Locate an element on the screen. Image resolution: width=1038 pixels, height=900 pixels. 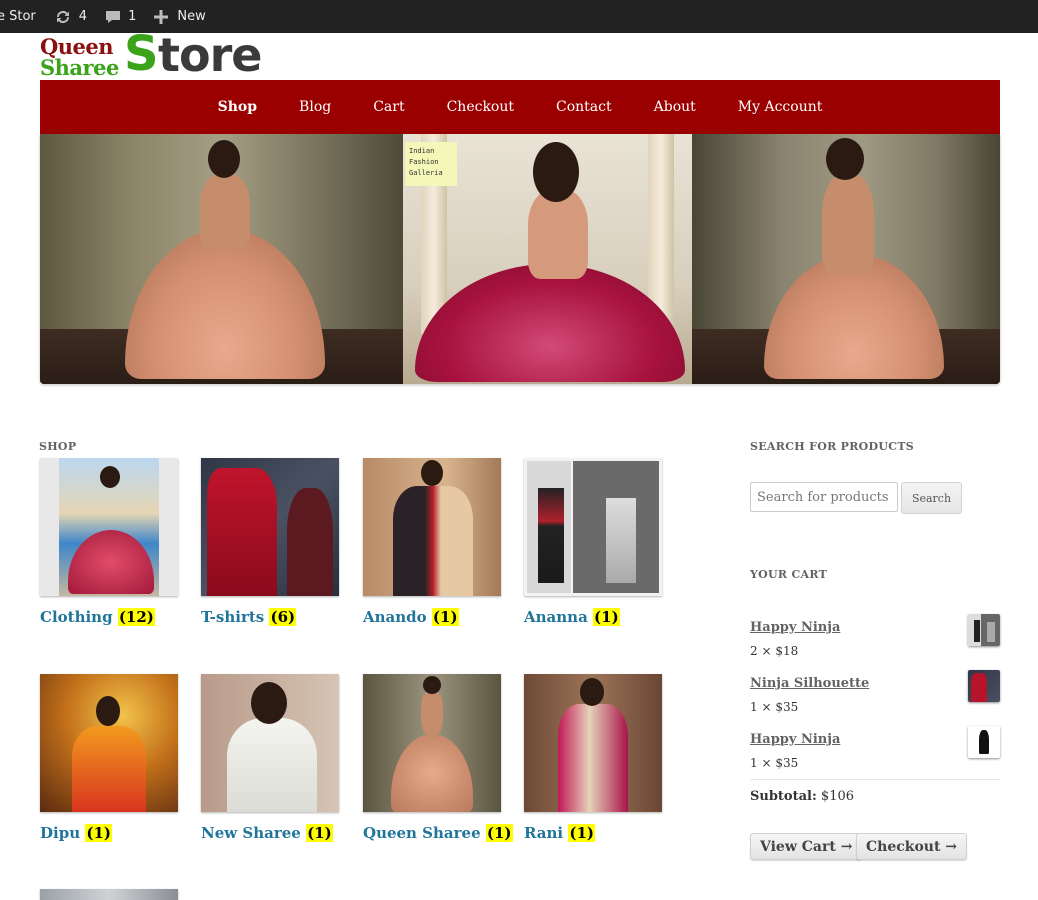
cart-item: Happy Ninja 1 × $35 is located at coordinates (875, 754).